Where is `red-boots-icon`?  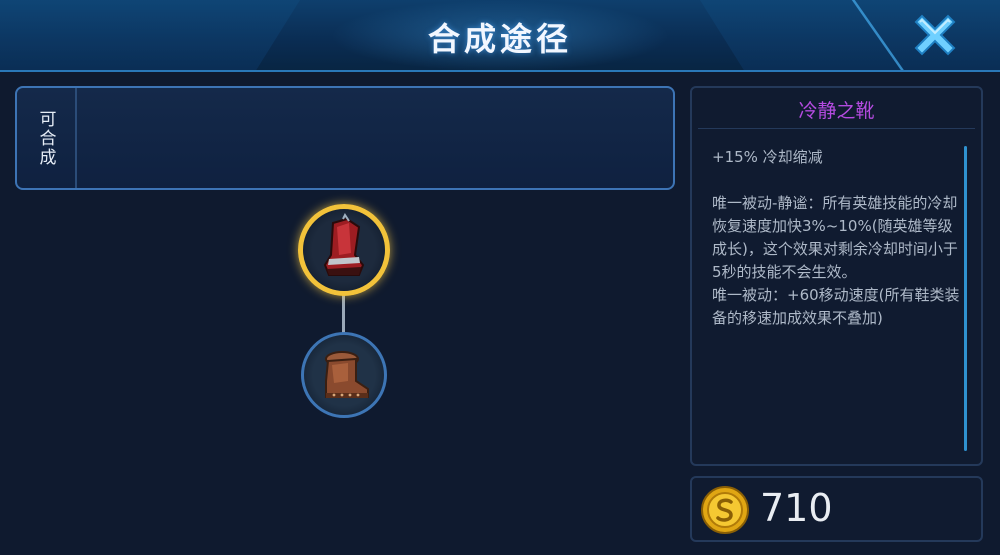 red-boots-icon is located at coordinates (344, 244).